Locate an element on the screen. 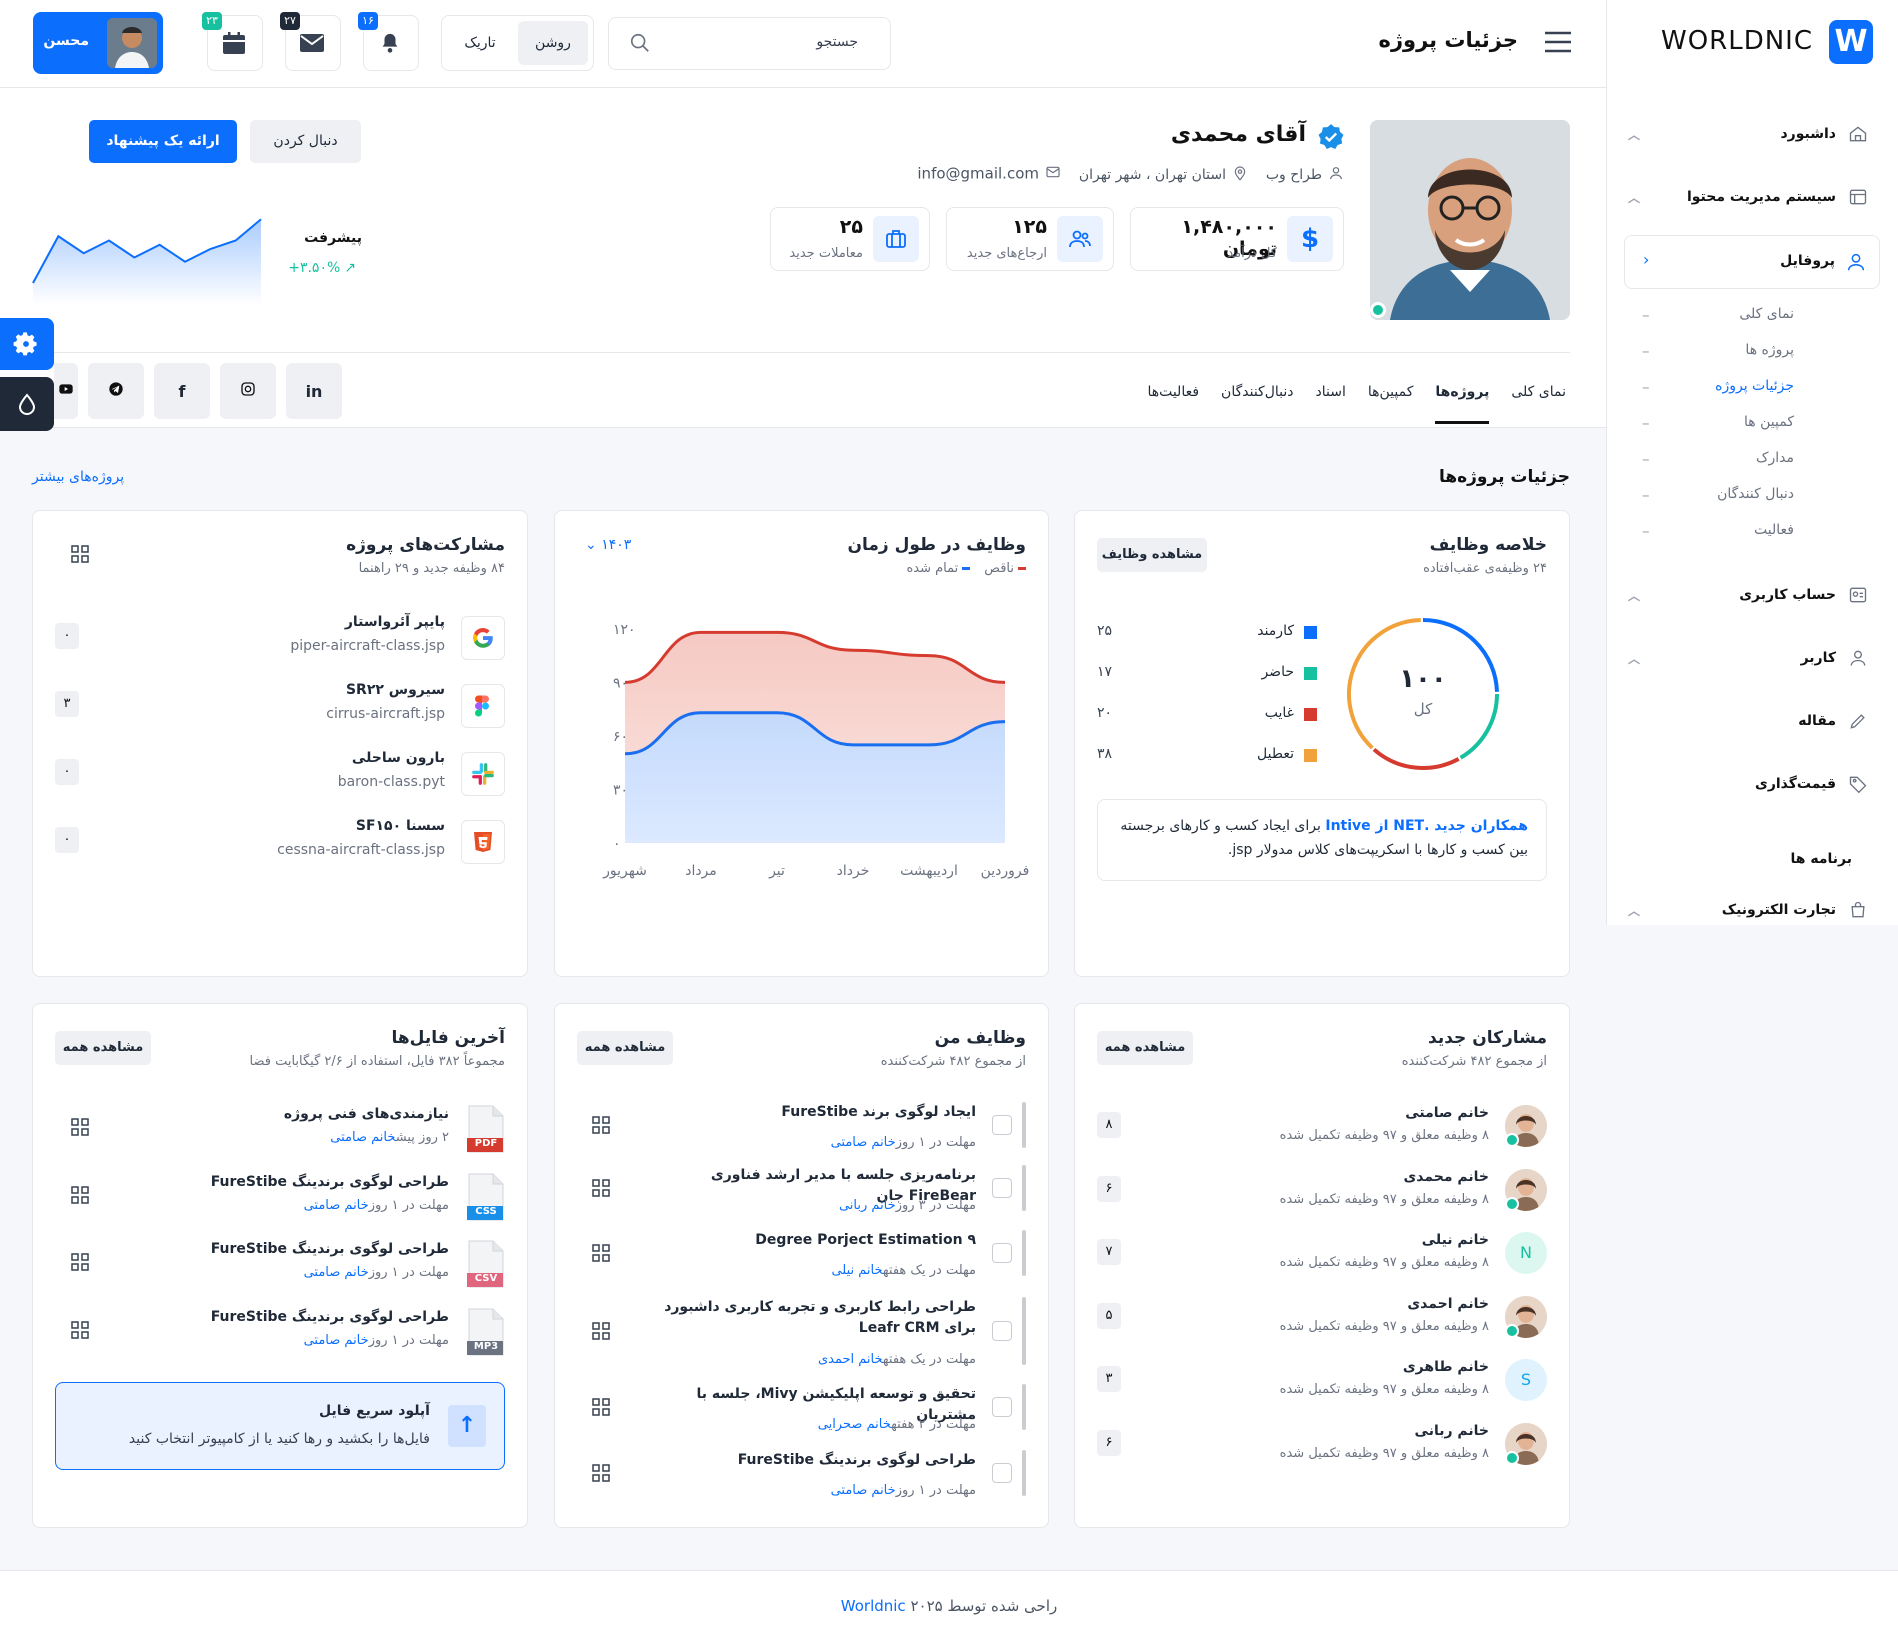  sidebar-item-pricing: قیمت‌گذاری is located at coordinates (1748, 786).